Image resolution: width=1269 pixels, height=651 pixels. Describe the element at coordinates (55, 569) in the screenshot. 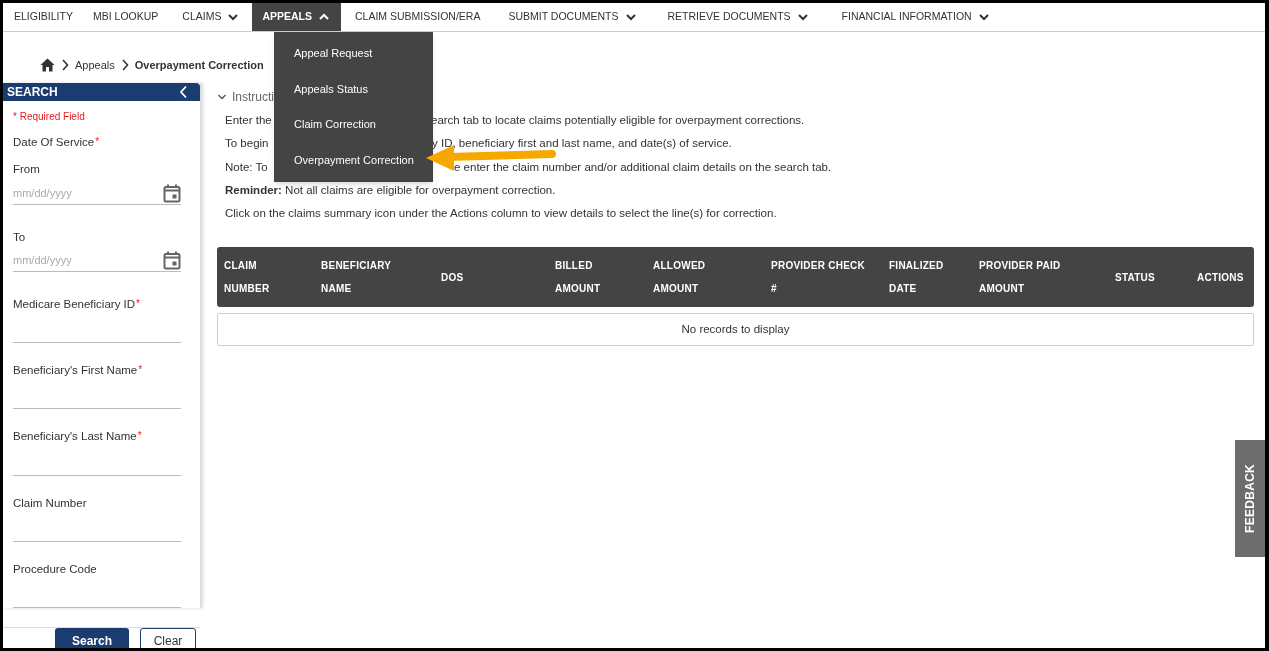

I see `field-label: Procedure Code` at that location.